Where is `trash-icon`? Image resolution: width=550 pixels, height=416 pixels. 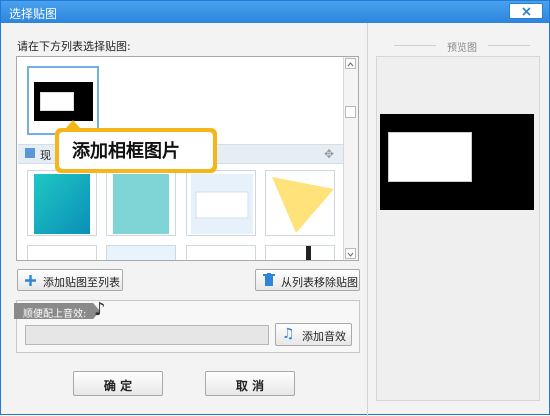 trash-icon is located at coordinates (269, 279).